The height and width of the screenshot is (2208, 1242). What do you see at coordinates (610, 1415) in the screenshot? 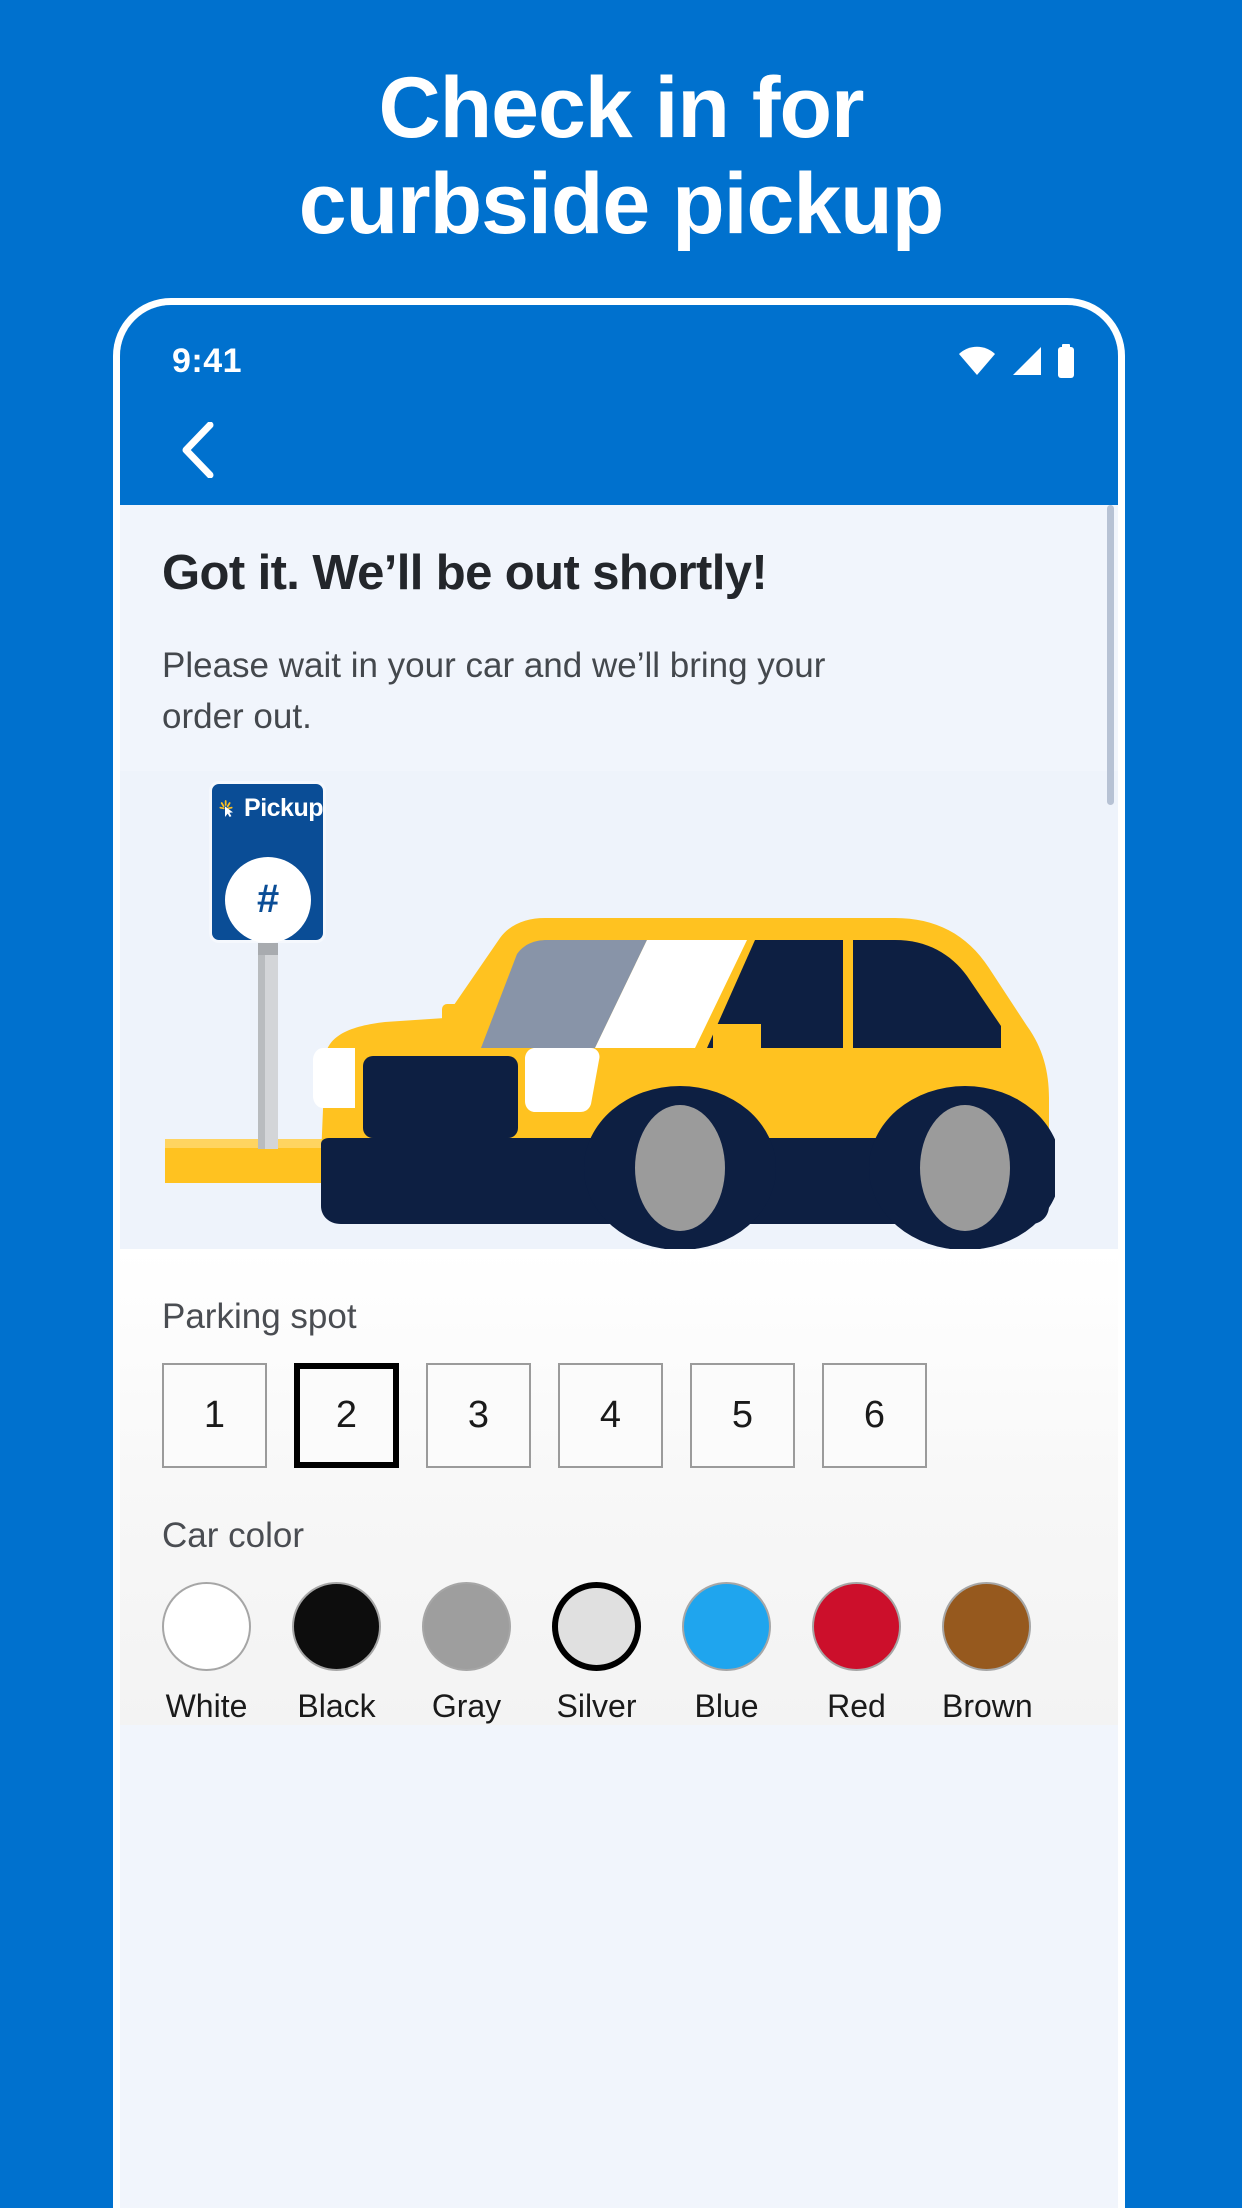
I see `parking-spot-option: 4` at bounding box center [610, 1415].